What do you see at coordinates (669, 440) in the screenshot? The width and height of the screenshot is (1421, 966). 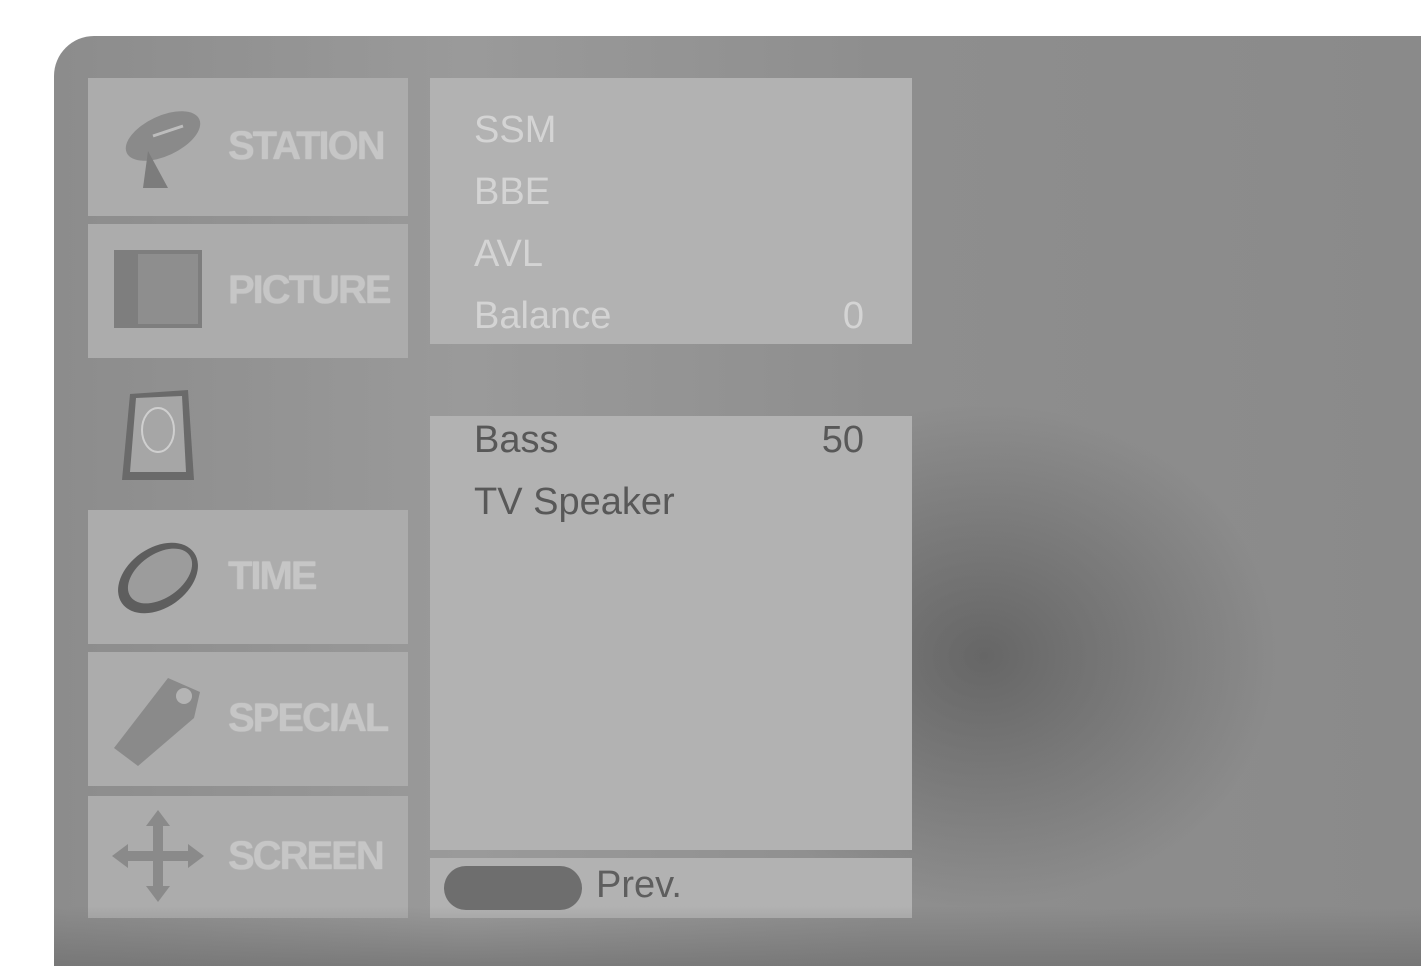 I see `menu-item-bass: Bass 50` at bounding box center [669, 440].